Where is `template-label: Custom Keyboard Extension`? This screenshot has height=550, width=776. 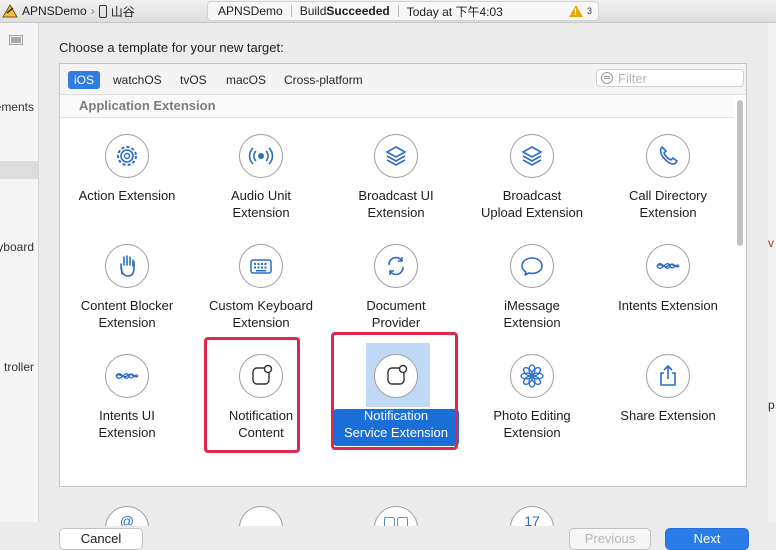
template-label: Custom Keyboard Extension is located at coordinates (261, 314).